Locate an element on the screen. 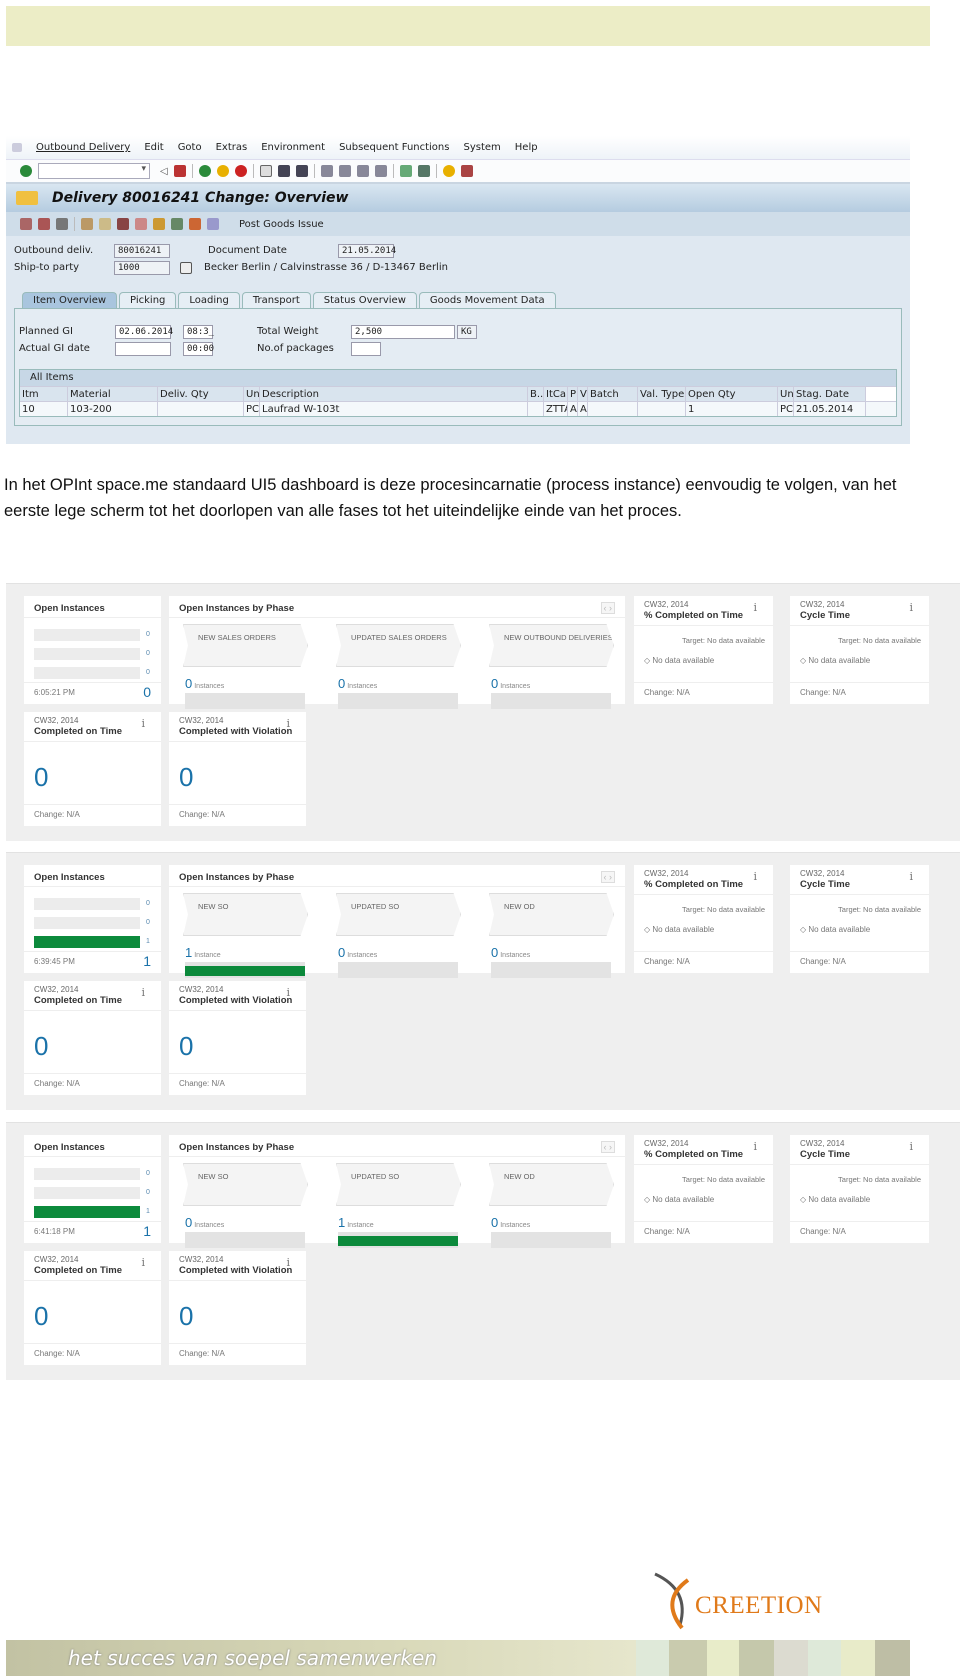 This screenshot has width=960, height=1677. menu-extras: Extras is located at coordinates (232, 147).